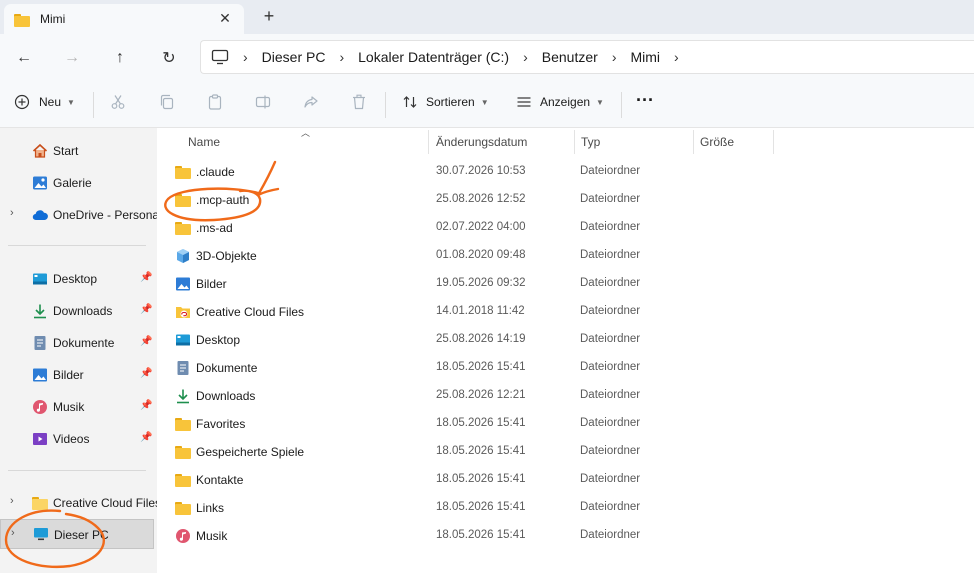 This screenshot has width=974, height=573. Describe the element at coordinates (227, 368) in the screenshot. I see `file-name: Dokumente` at that location.